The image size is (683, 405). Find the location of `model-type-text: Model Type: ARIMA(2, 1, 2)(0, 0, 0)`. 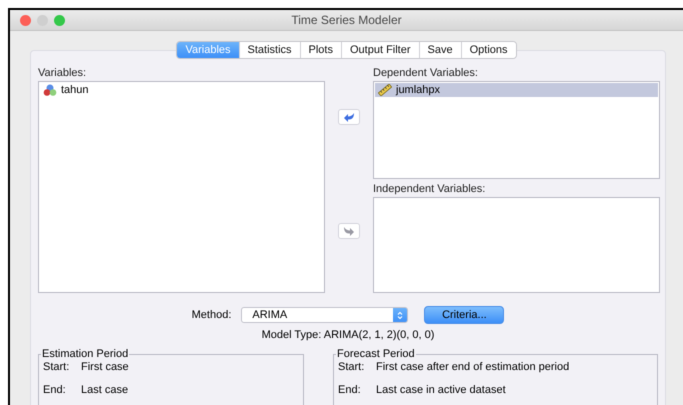

model-type-text: Model Type: ARIMA(2, 1, 2)(0, 0, 0) is located at coordinates (348, 335).